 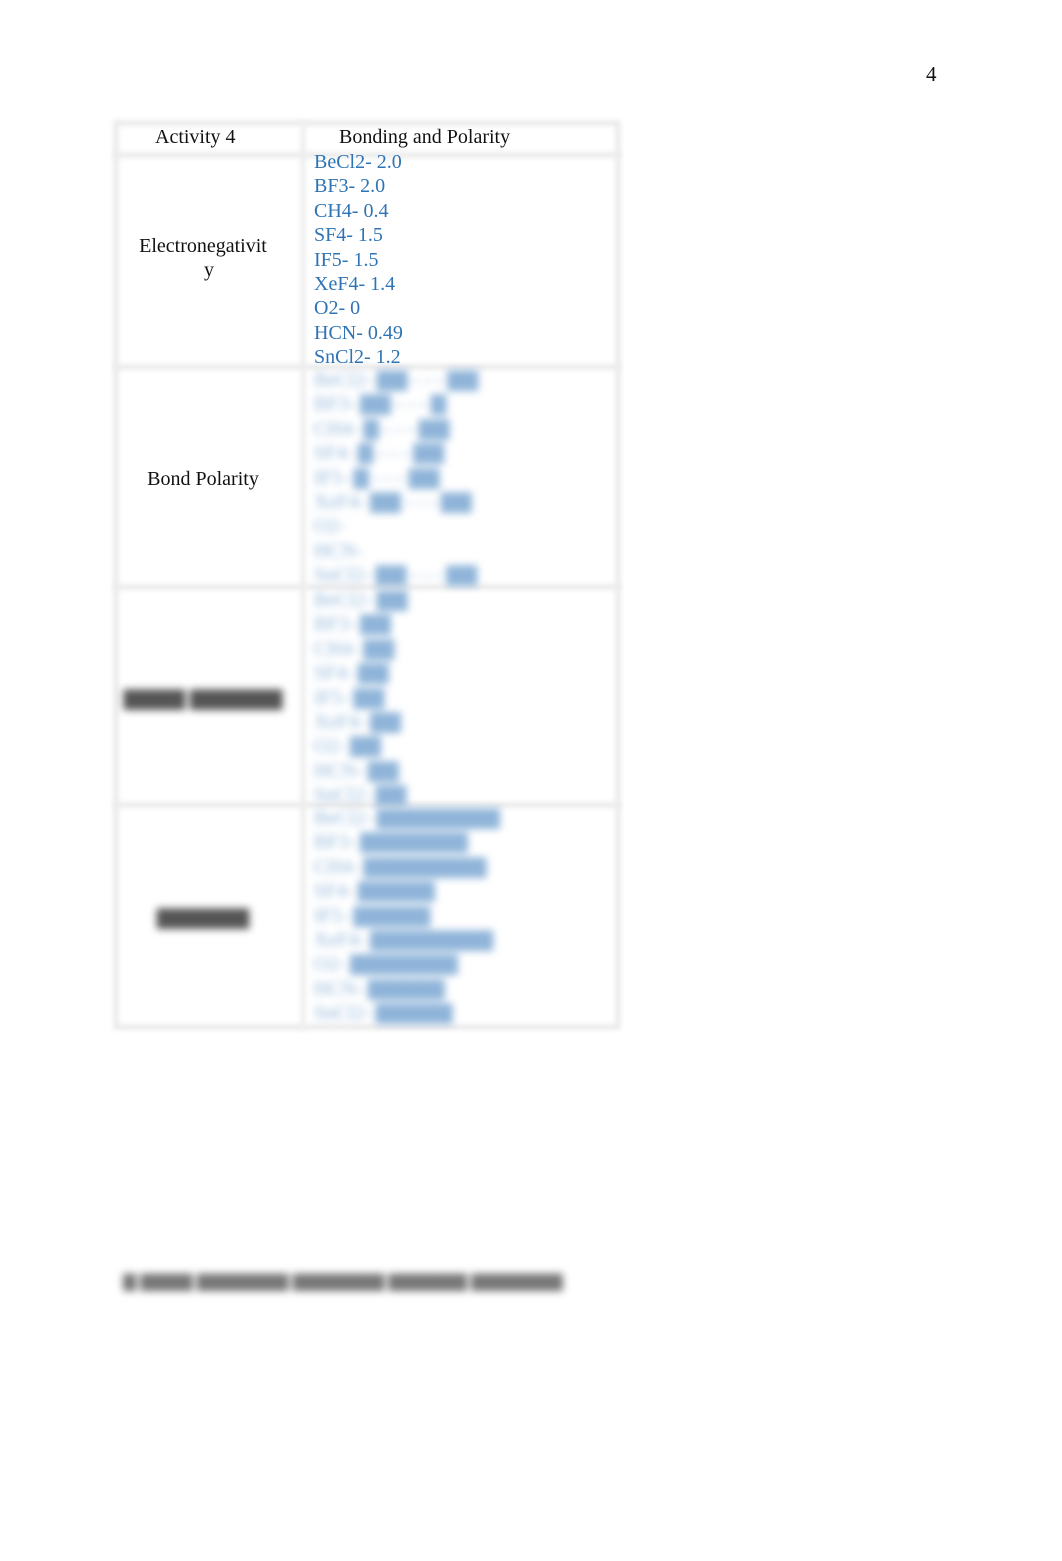 What do you see at coordinates (391, 842) in the screenshot?
I see `value-item: BF3- ▇▇▇▇▇▇▇` at bounding box center [391, 842].